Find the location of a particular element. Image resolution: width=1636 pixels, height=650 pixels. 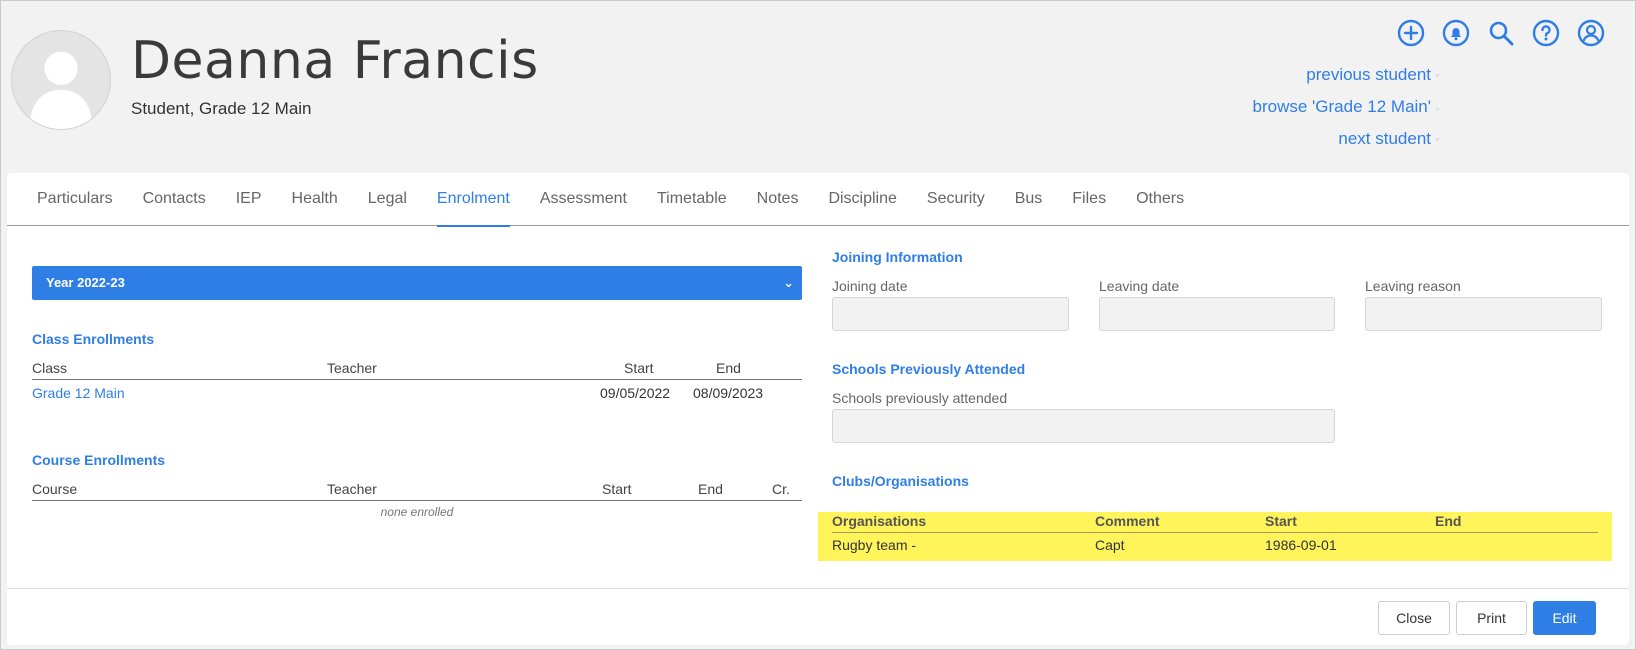

course-enrollments-title: Course Enrollments is located at coordinates (99, 460).